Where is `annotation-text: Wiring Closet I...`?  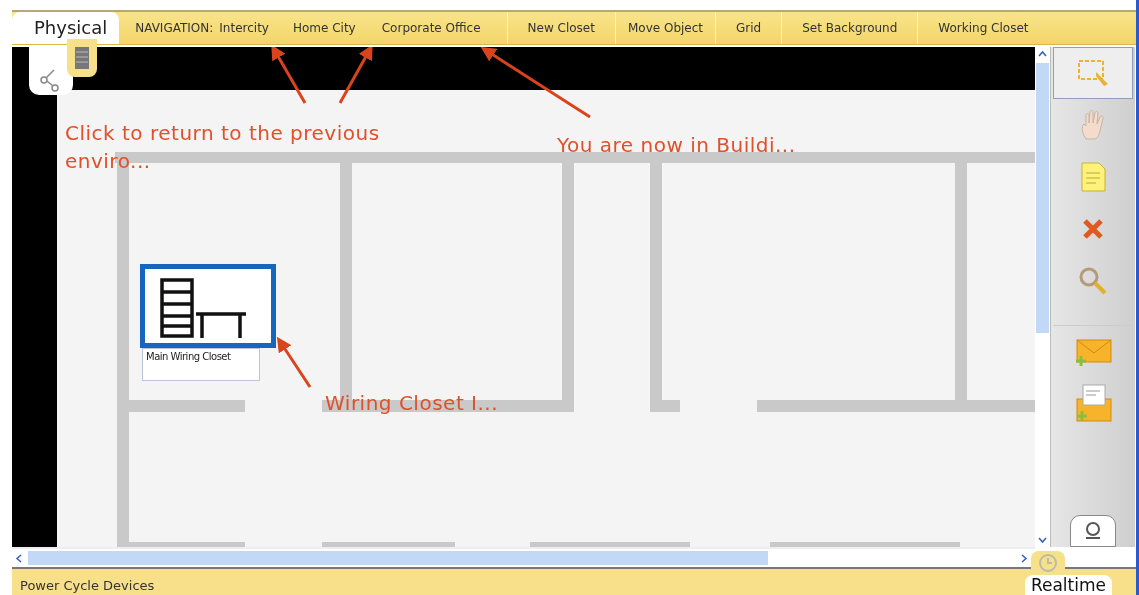
annotation-text: Wiring Closet I... is located at coordinates (412, 403).